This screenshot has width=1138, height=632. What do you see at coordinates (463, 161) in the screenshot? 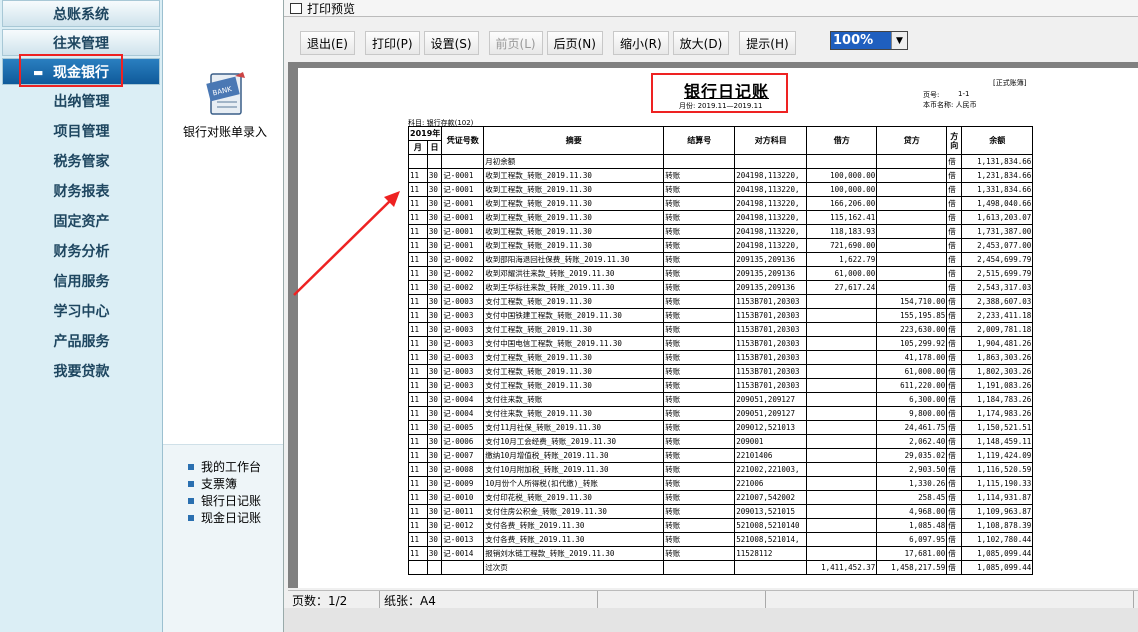
I see `cell-voucher` at bounding box center [463, 161].